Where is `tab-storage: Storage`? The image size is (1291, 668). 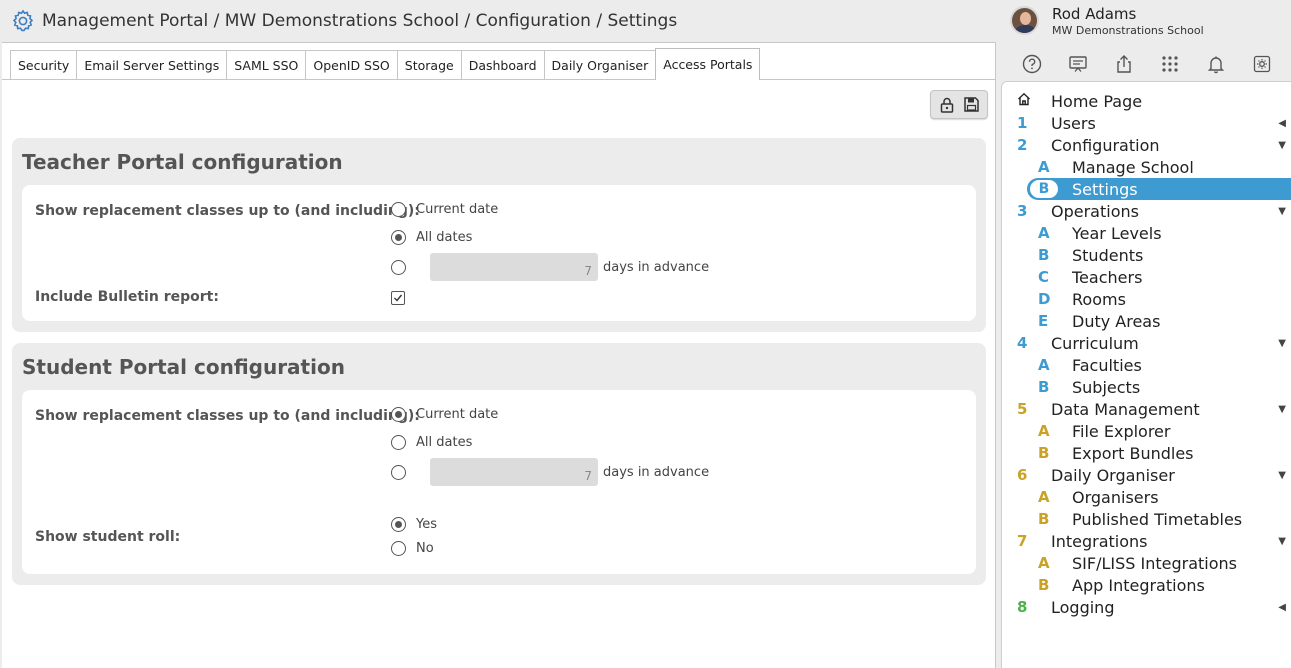 tab-storage: Storage is located at coordinates (429, 65).